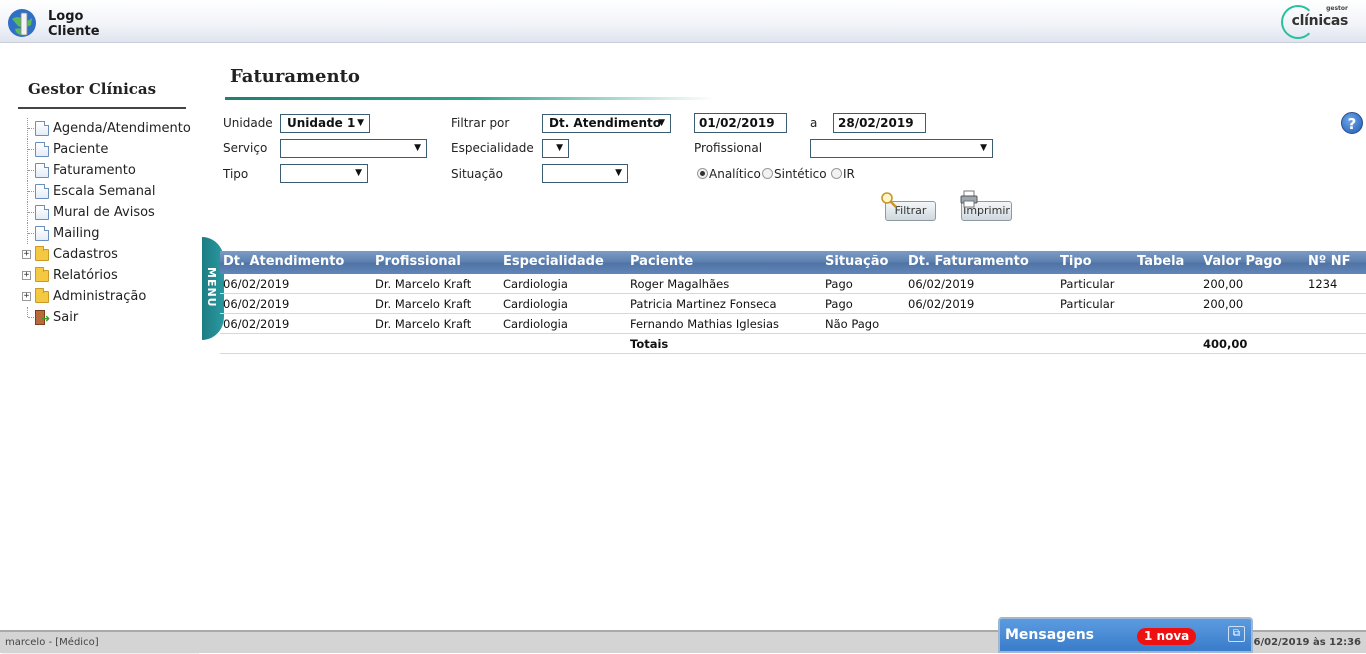 Image resolution: width=1366 pixels, height=654 pixels. What do you see at coordinates (324, 173) in the screenshot?
I see `tipo-select: ▼` at bounding box center [324, 173].